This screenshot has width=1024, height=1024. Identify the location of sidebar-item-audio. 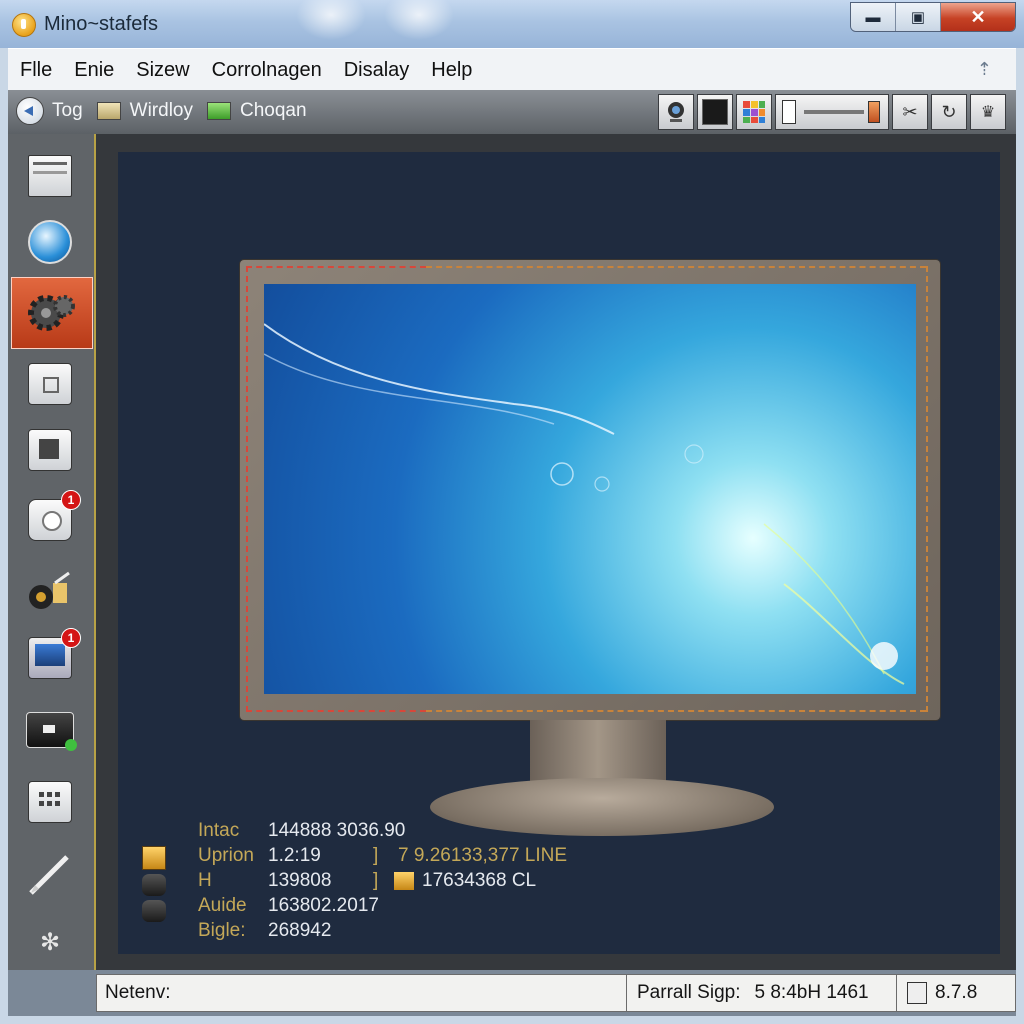
(50, 592).